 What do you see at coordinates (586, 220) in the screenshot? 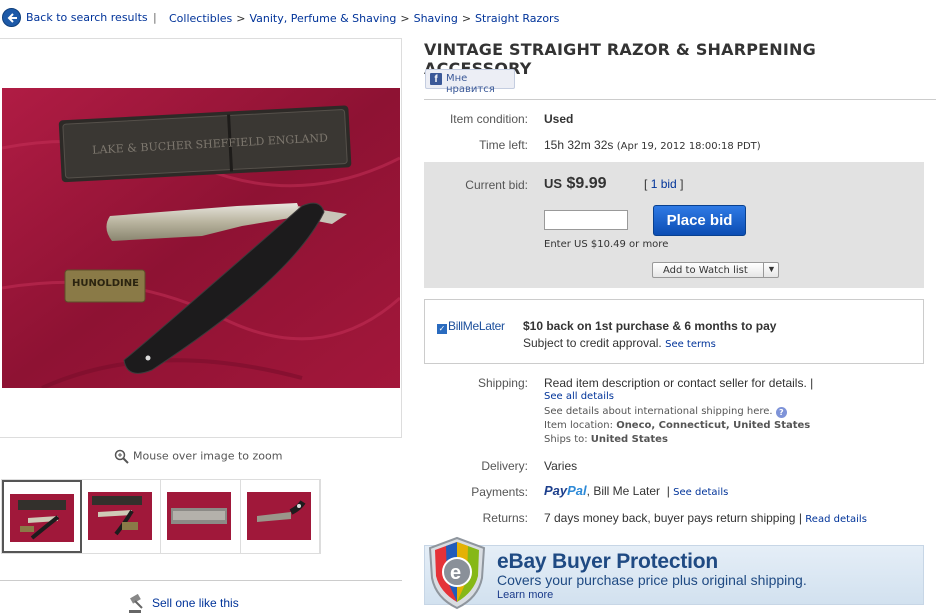
I see `bid-amount-input` at bounding box center [586, 220].